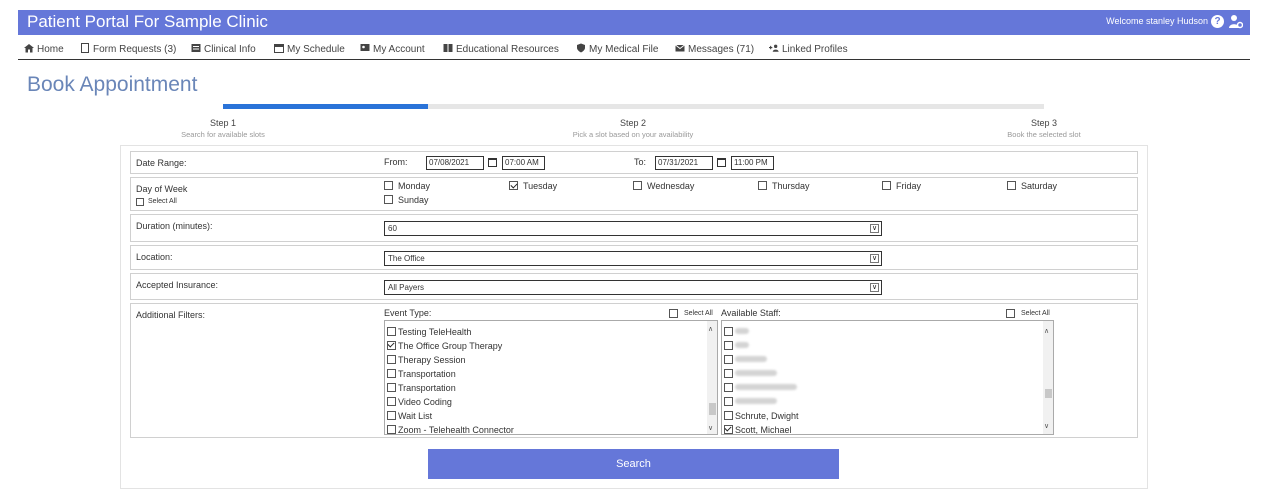 Image resolution: width=1265 pixels, height=502 pixels. I want to click on to-time-input: 11:00 PM, so click(752, 163).